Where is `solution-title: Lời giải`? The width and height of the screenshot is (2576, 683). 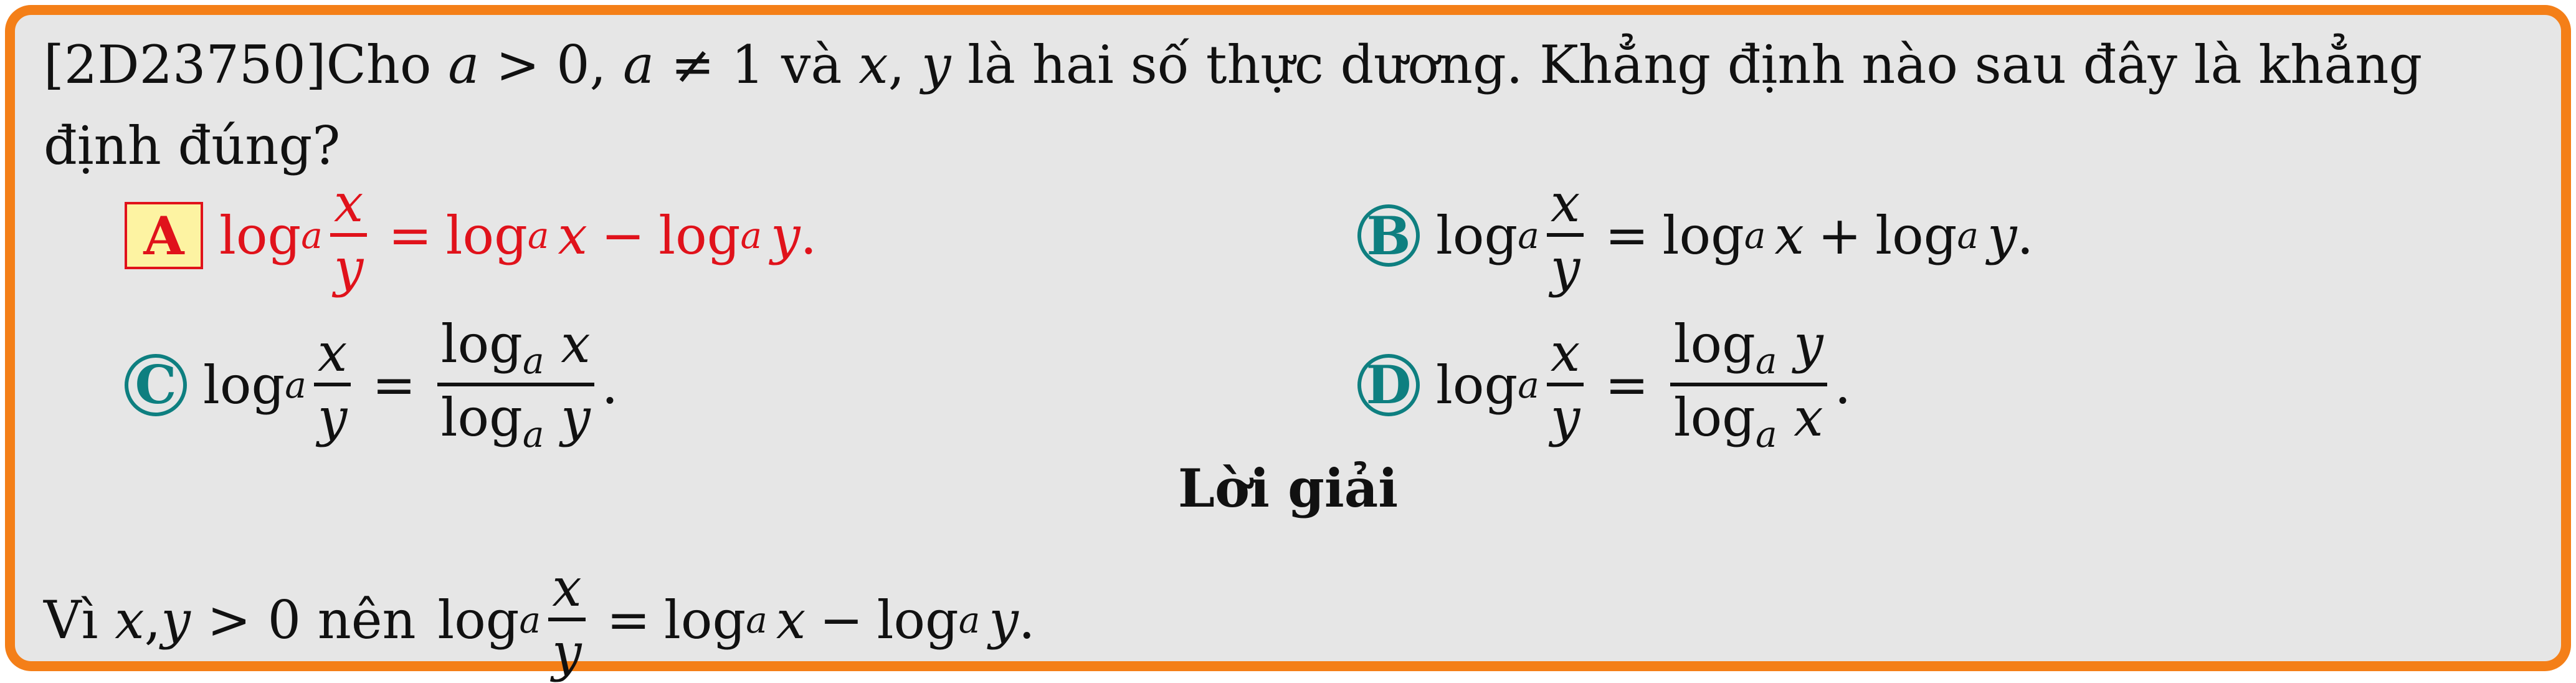
solution-title: Lời giải is located at coordinates (1288, 488).